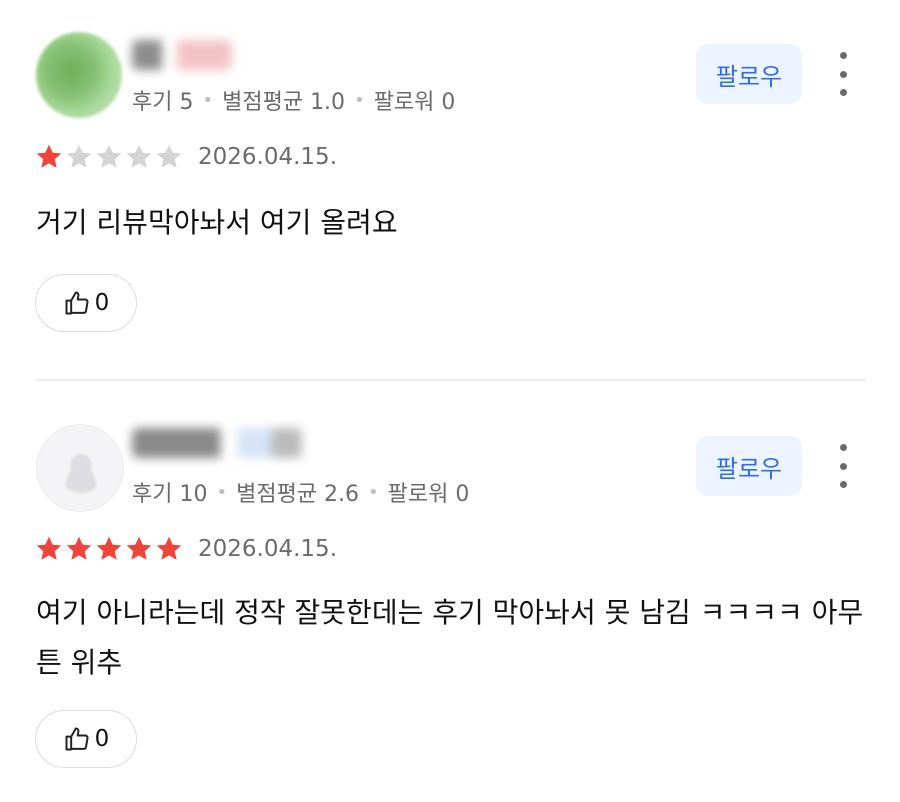 Image resolution: width=900 pixels, height=802 pixels. I want to click on reviewer-stats: 후기 5 • 별점평균 1.0 • 팔로워 0, so click(293, 100).